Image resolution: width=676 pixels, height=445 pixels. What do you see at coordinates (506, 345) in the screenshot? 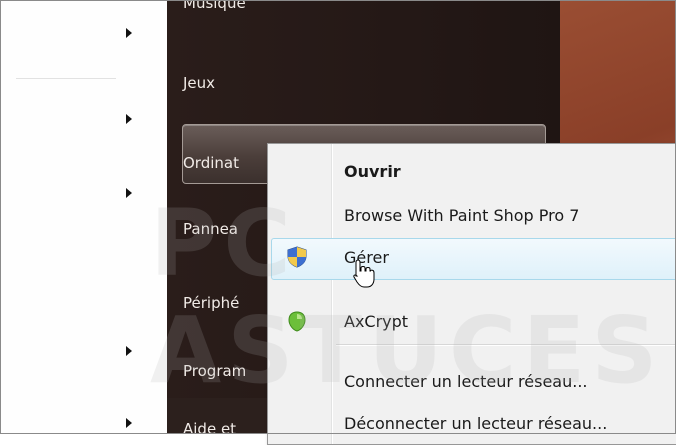
I see `menu-separator-highlight` at bounding box center [506, 345].